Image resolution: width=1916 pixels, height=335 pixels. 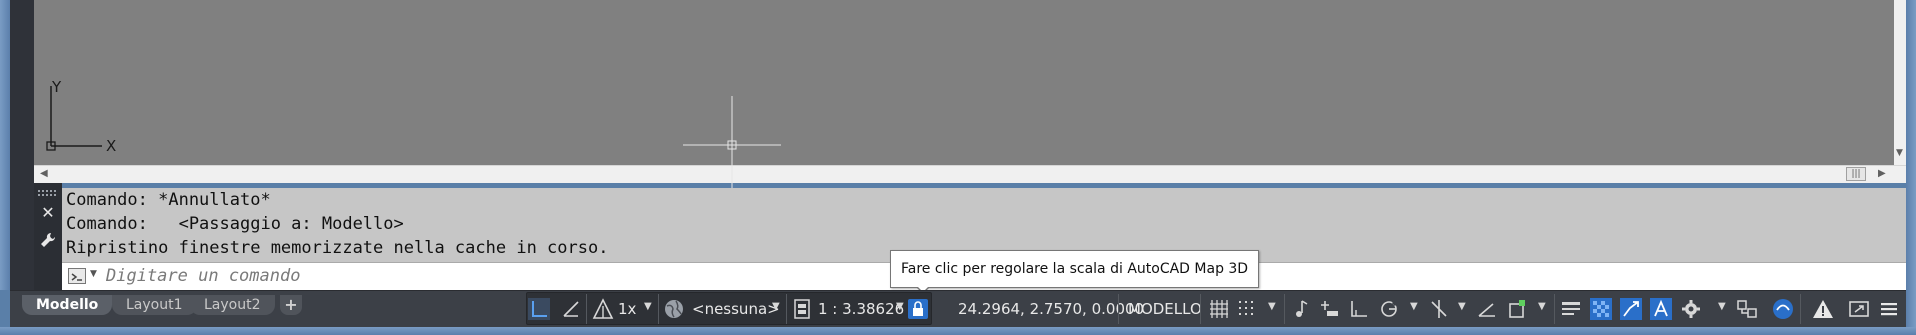 What do you see at coordinates (1631, 309) in the screenshot?
I see `selection-cycling-icon` at bounding box center [1631, 309].